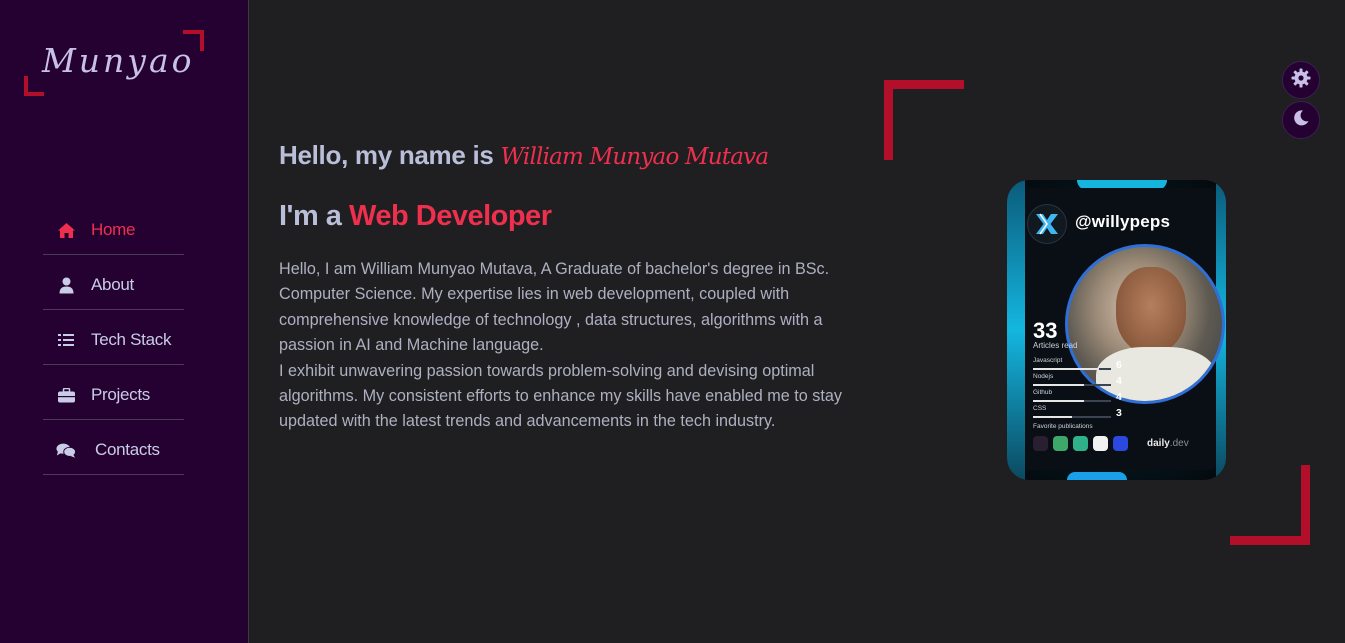 This screenshot has height=643, width=1345. Describe the element at coordinates (1079, 412) in the screenshot. I see `stat-row: CSS 3` at that location.